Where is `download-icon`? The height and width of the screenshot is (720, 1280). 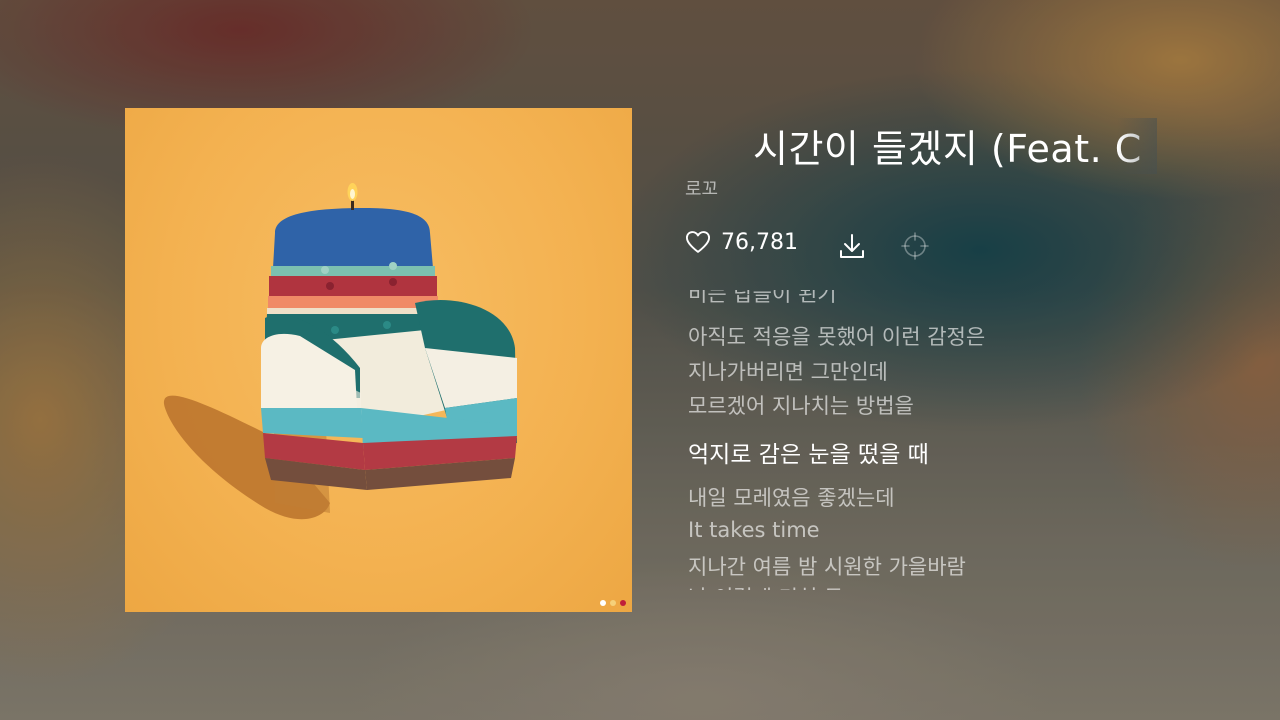
download-icon is located at coordinates (852, 246).